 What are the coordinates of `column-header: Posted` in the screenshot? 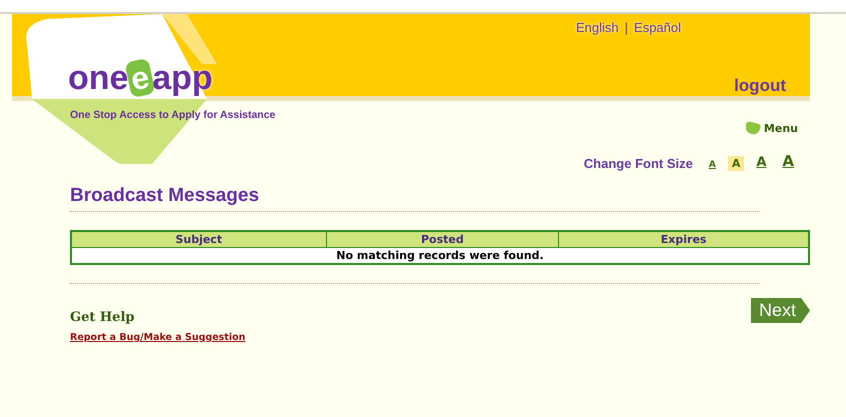 It's located at (442, 239).